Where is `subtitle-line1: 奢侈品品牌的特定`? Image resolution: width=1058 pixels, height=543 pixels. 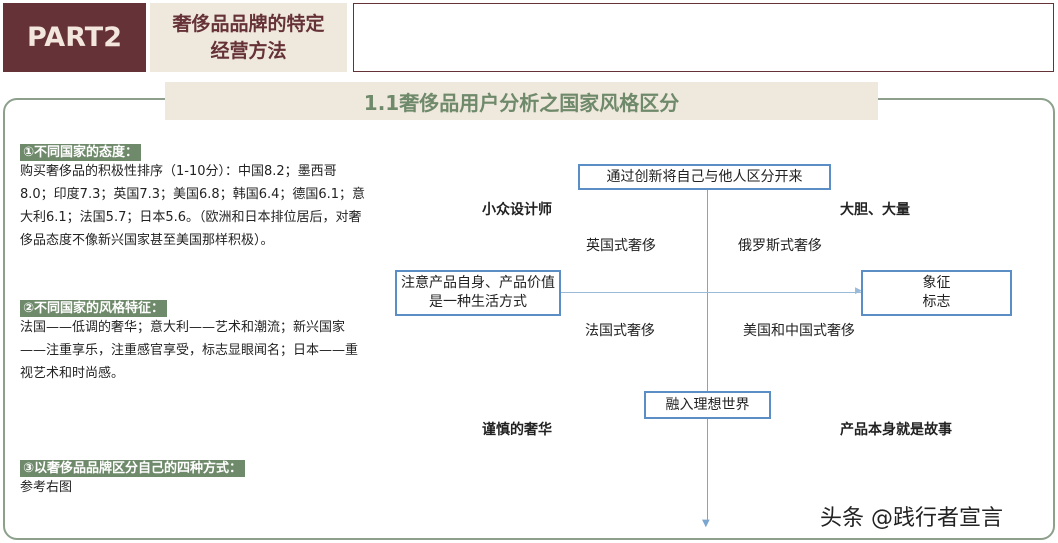 subtitle-line1: 奢侈品品牌的特定 is located at coordinates (248, 23).